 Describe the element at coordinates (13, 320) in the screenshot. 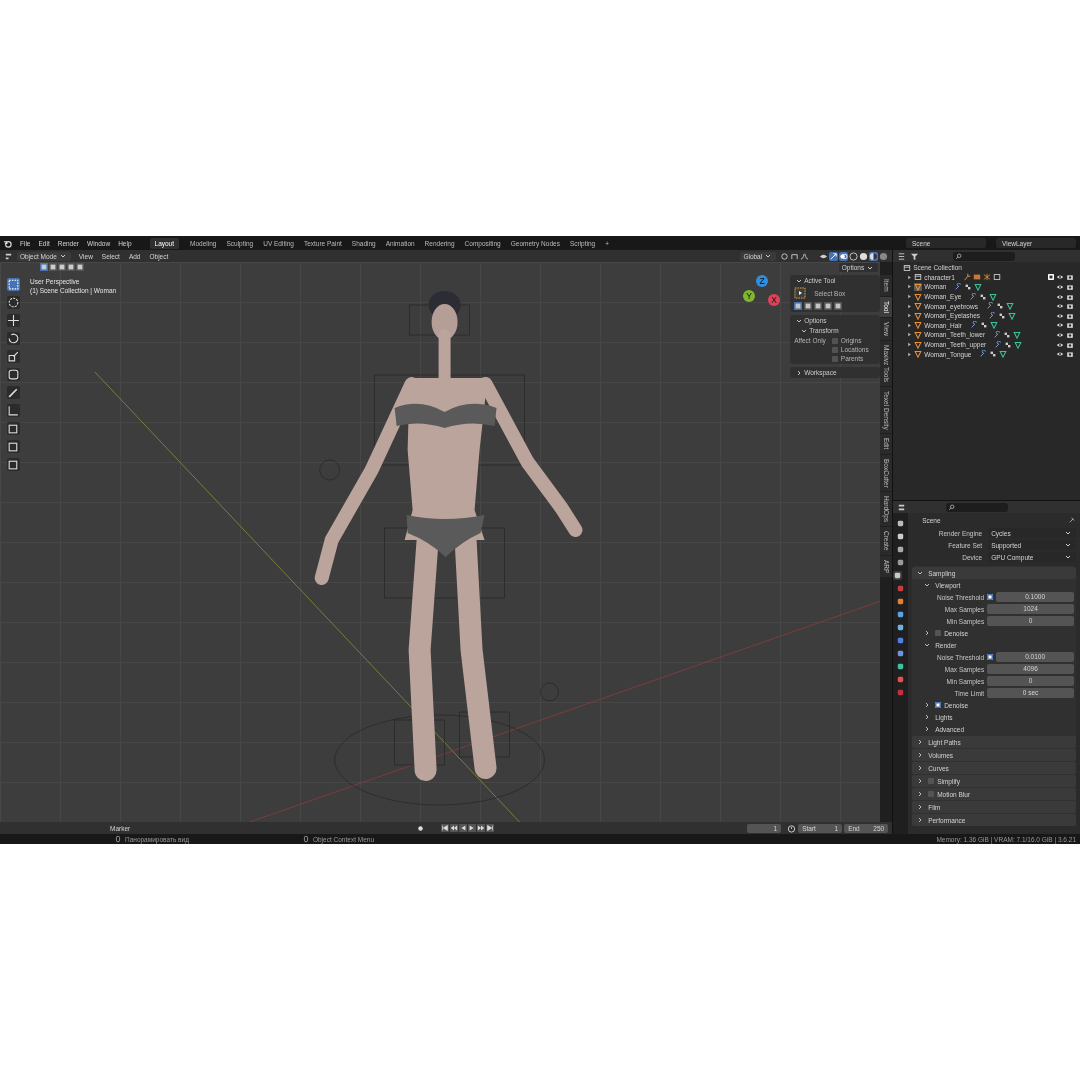

I see `move-icon` at that location.